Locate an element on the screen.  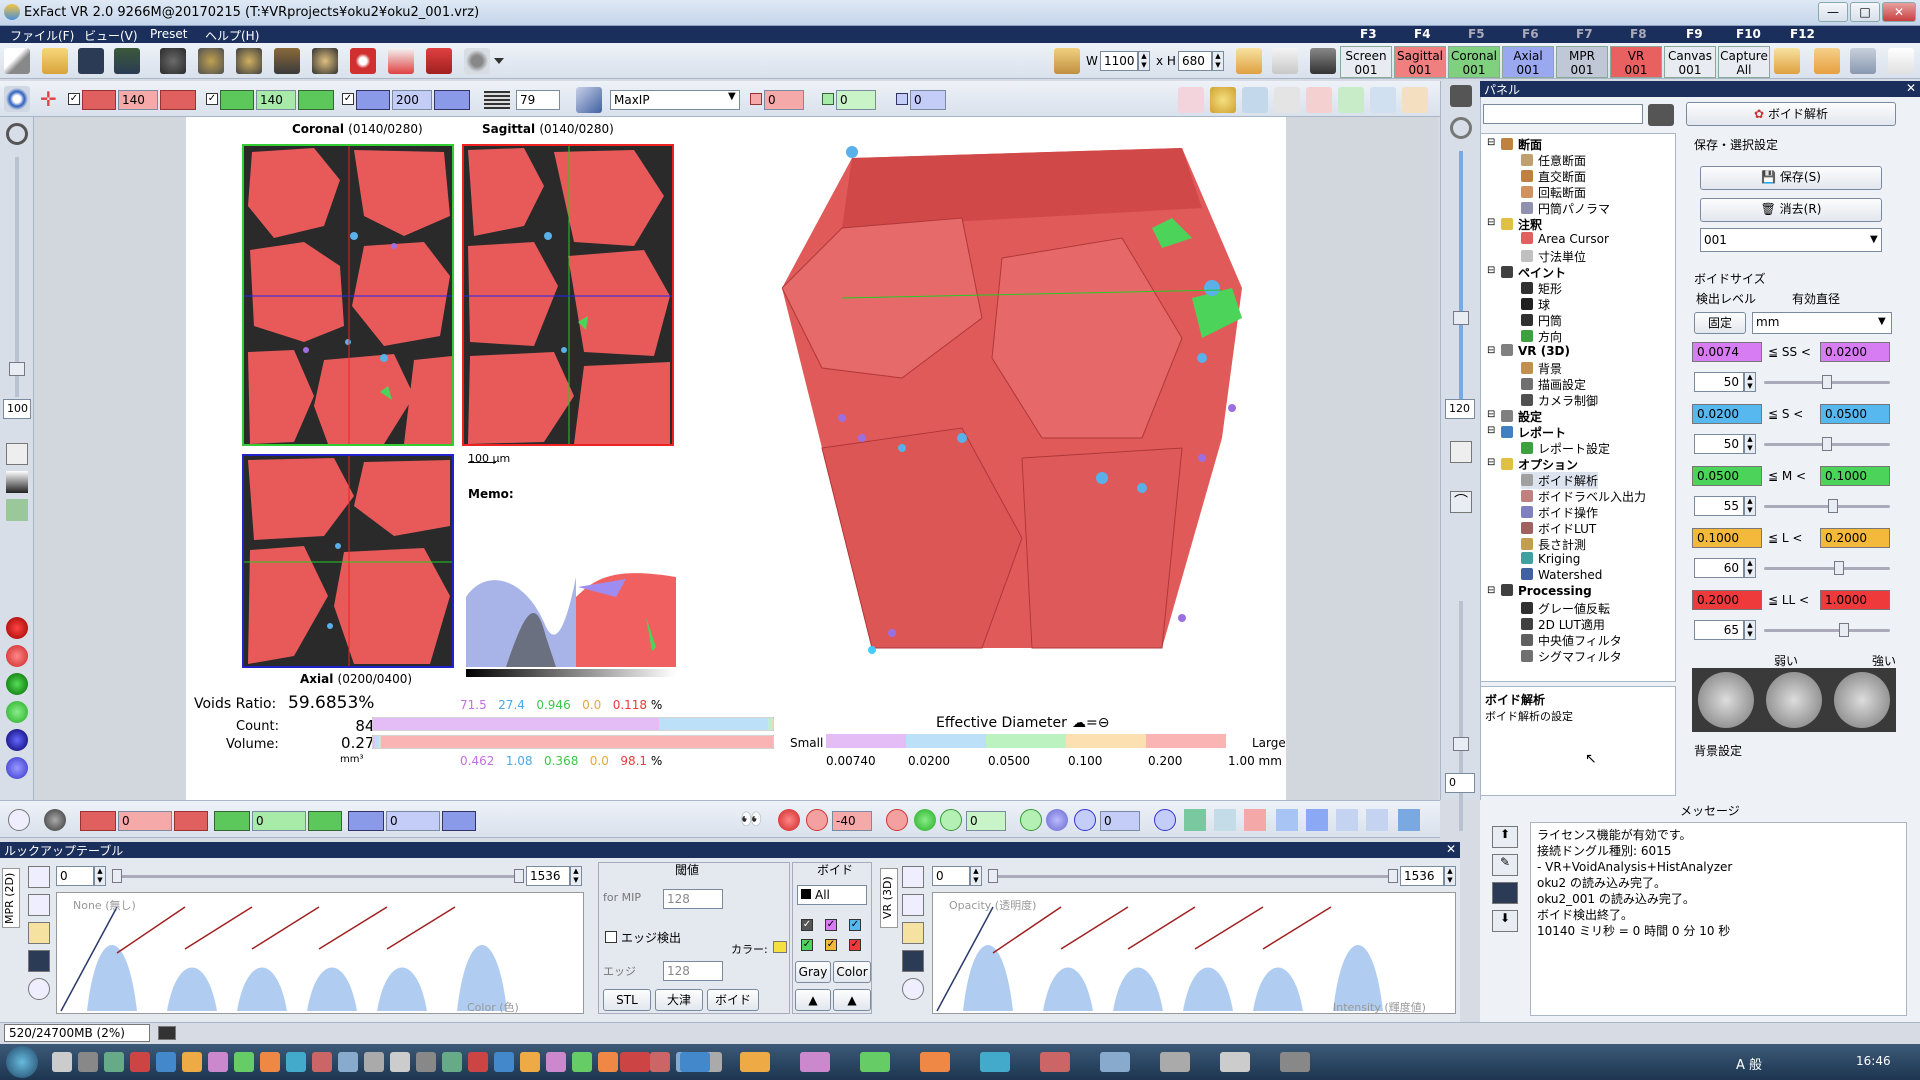
red-rotate-stepper-right is located at coordinates (191, 821).